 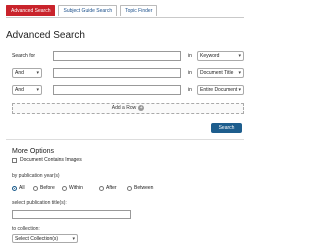 What do you see at coordinates (125, 17) in the screenshot?
I see `tab-divider` at bounding box center [125, 17].